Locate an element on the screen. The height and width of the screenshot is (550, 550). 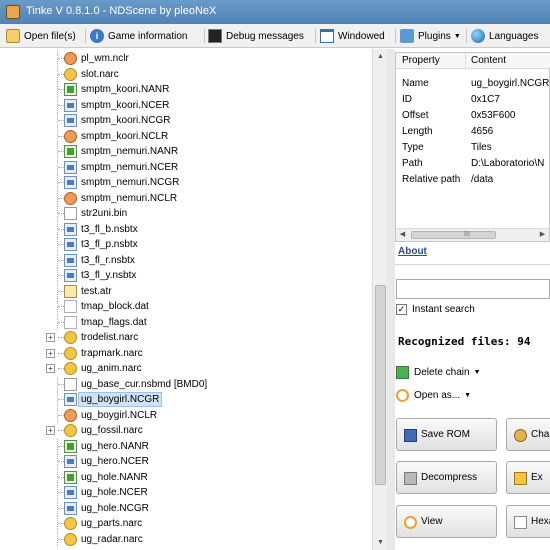
hexadecimal-button: Hexa is located at coordinates (528, 521).